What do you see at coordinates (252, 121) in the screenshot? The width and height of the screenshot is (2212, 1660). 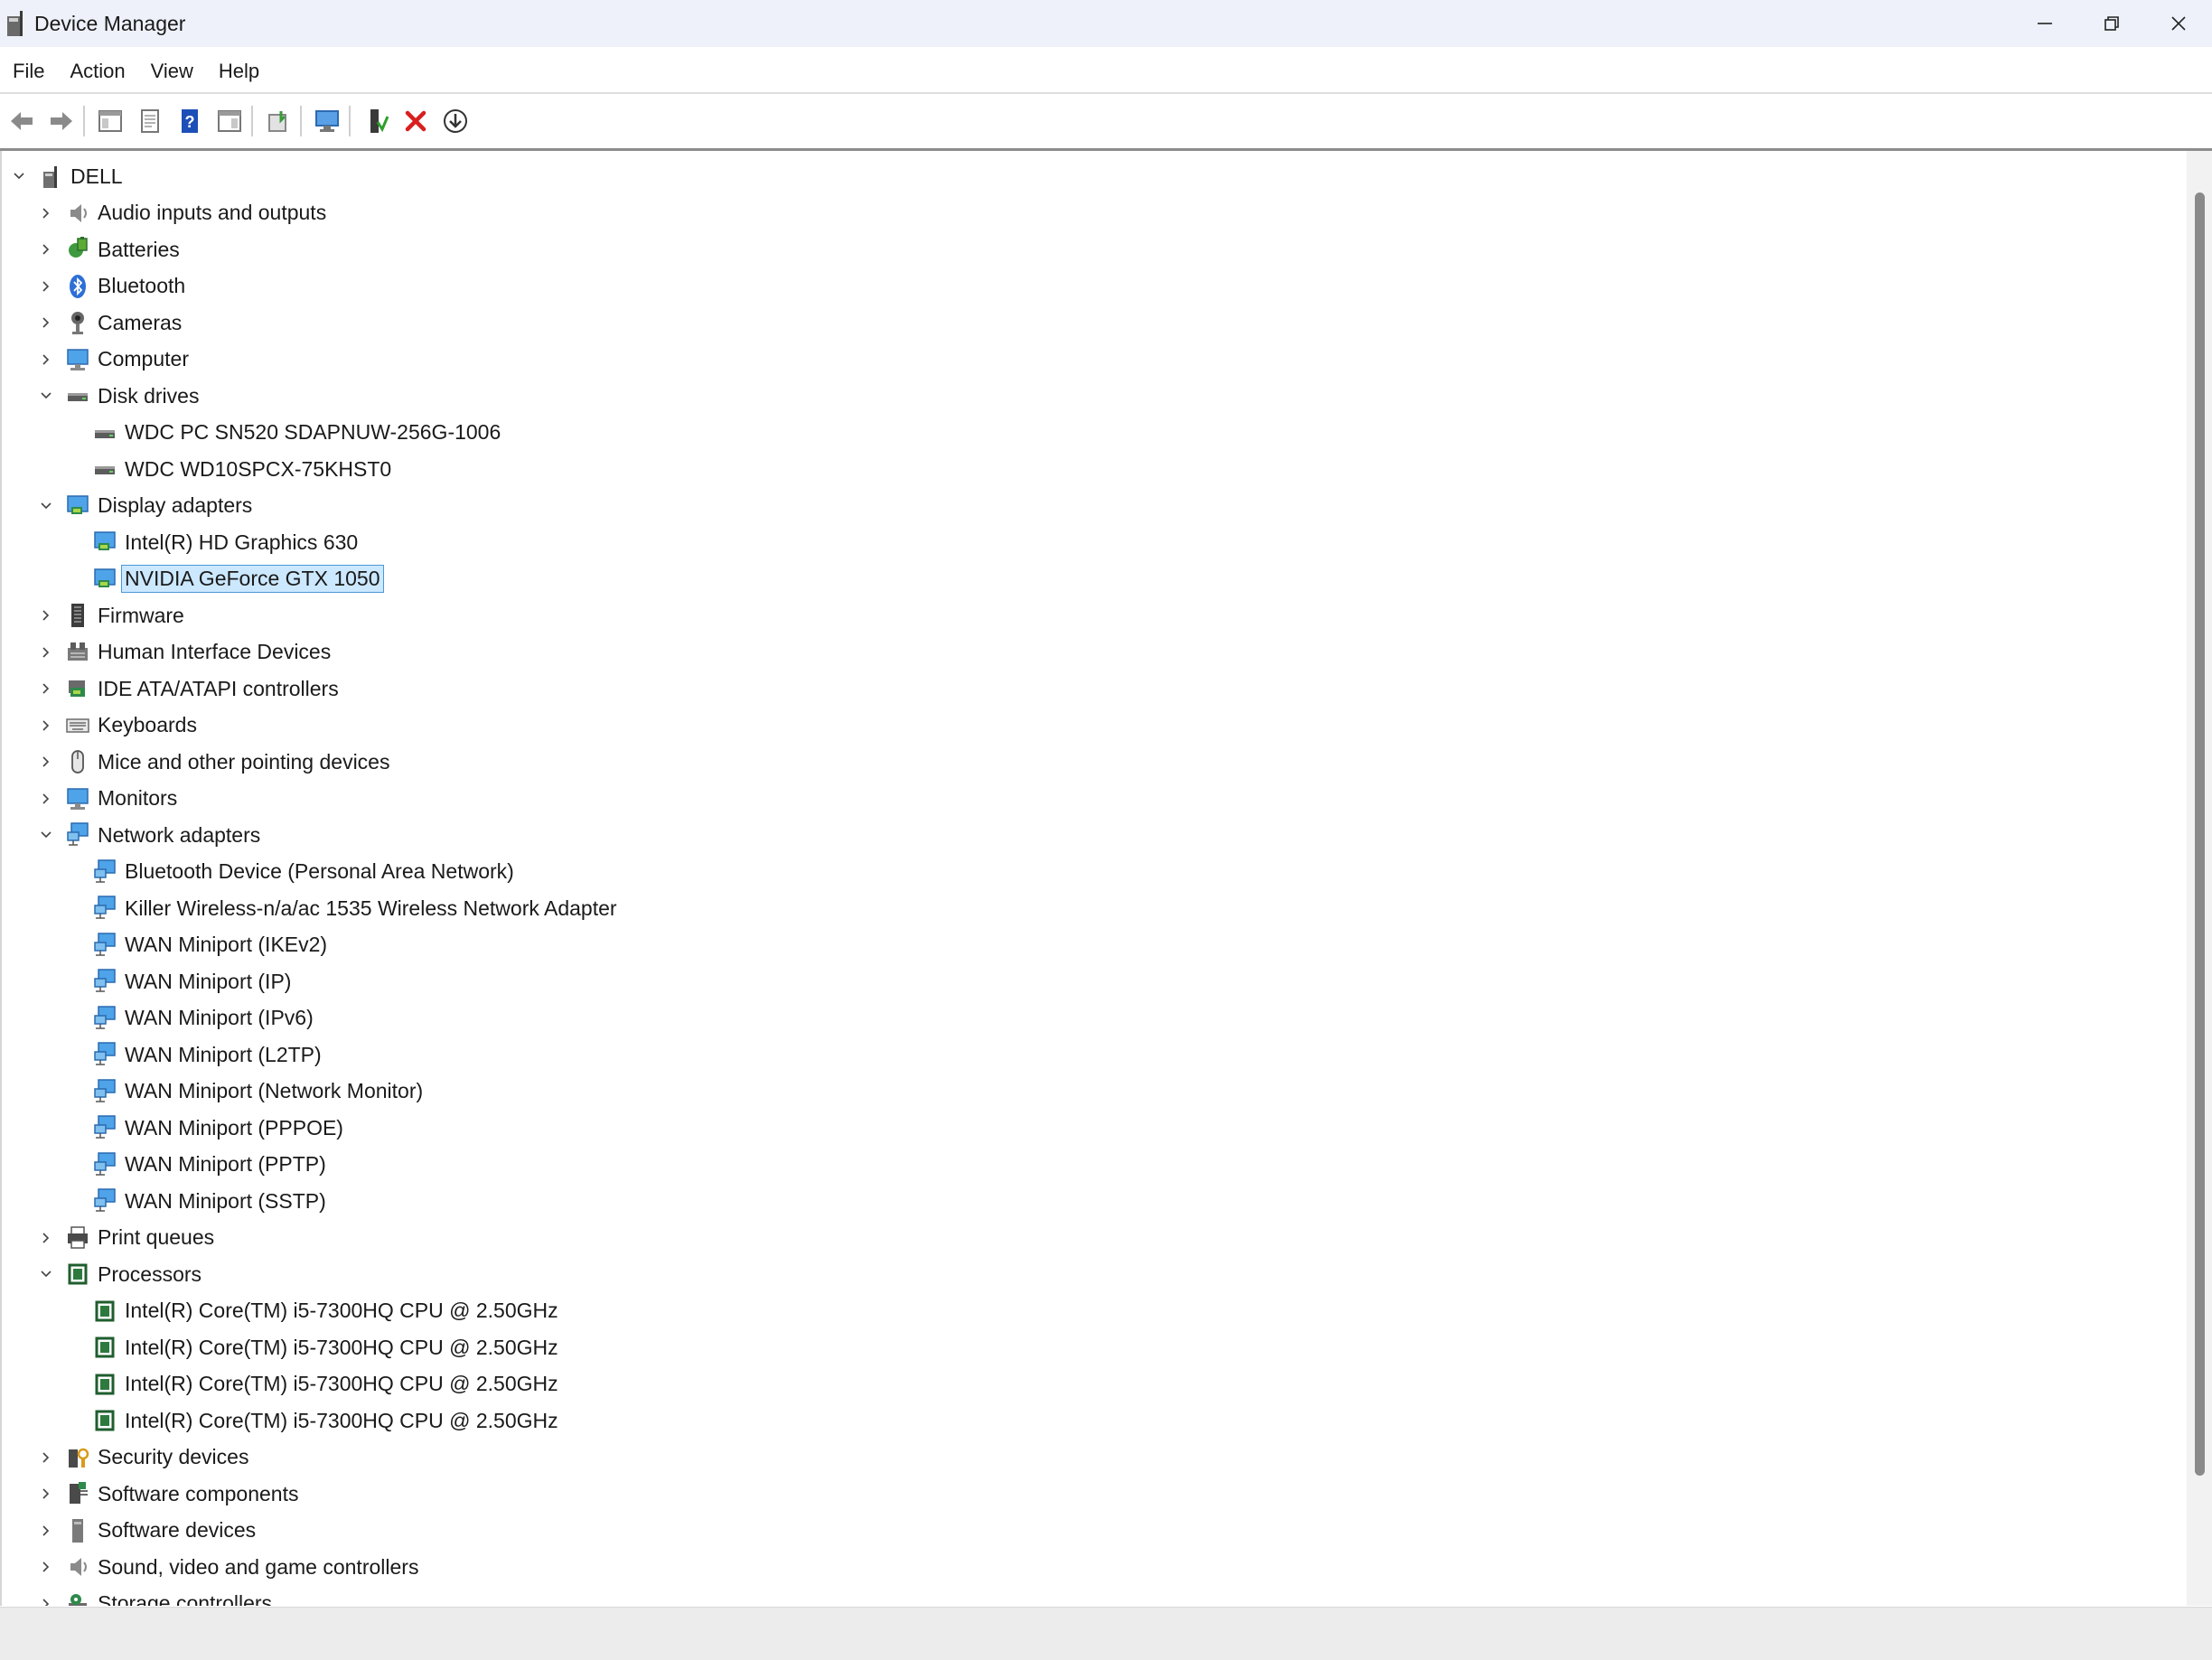 I see `toolbar-separator` at bounding box center [252, 121].